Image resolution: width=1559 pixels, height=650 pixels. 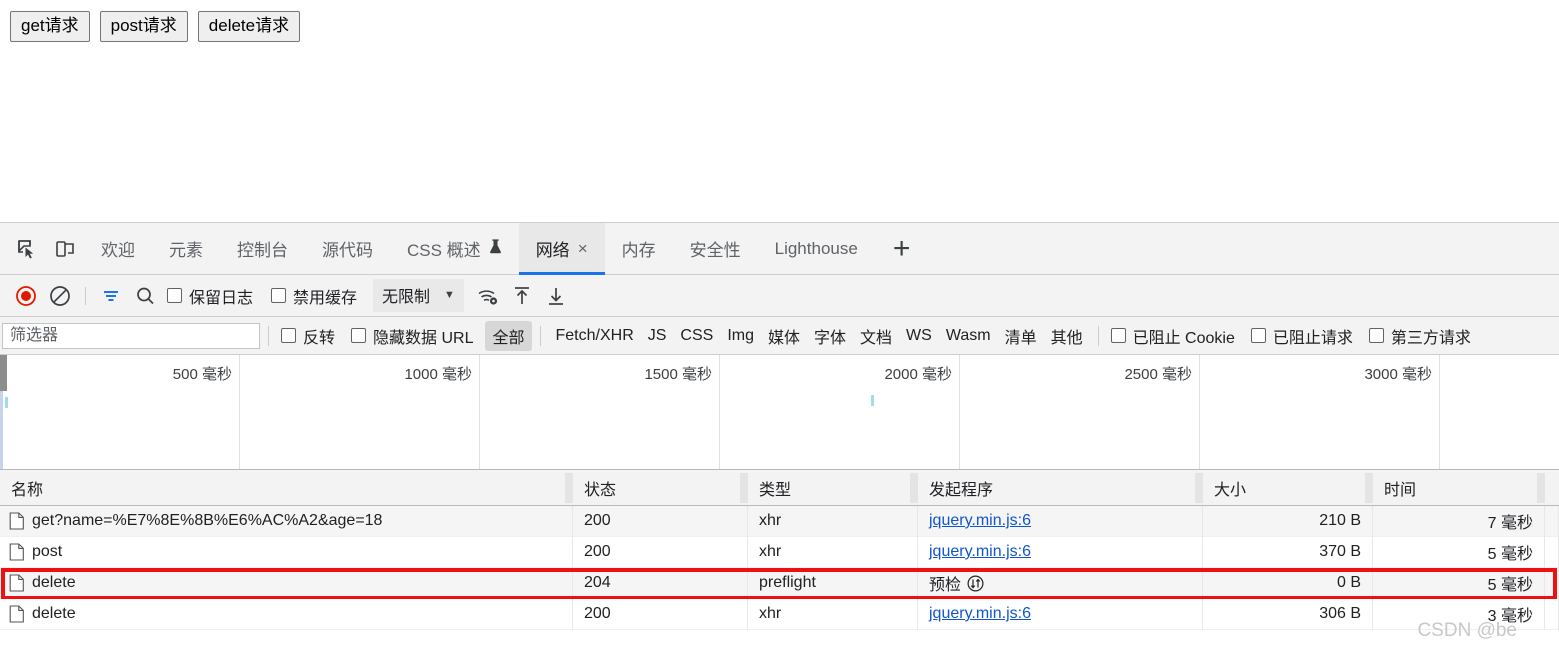 What do you see at coordinates (210, 296) in the screenshot?
I see `preserve-log-checkbox: 保留日志` at bounding box center [210, 296].